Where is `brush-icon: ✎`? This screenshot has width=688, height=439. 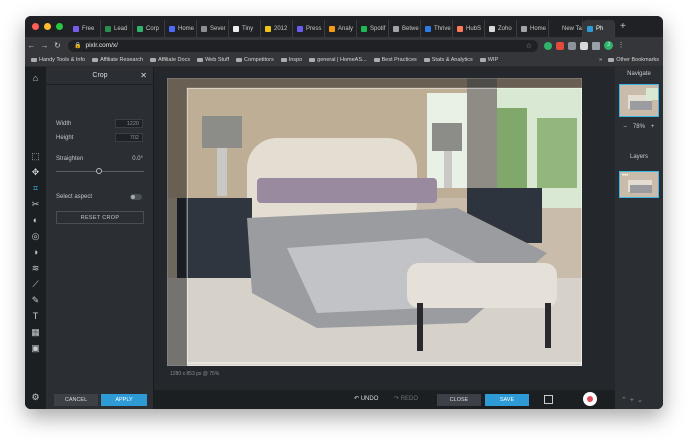
brush-icon: ✎ is located at coordinates (35, 300).